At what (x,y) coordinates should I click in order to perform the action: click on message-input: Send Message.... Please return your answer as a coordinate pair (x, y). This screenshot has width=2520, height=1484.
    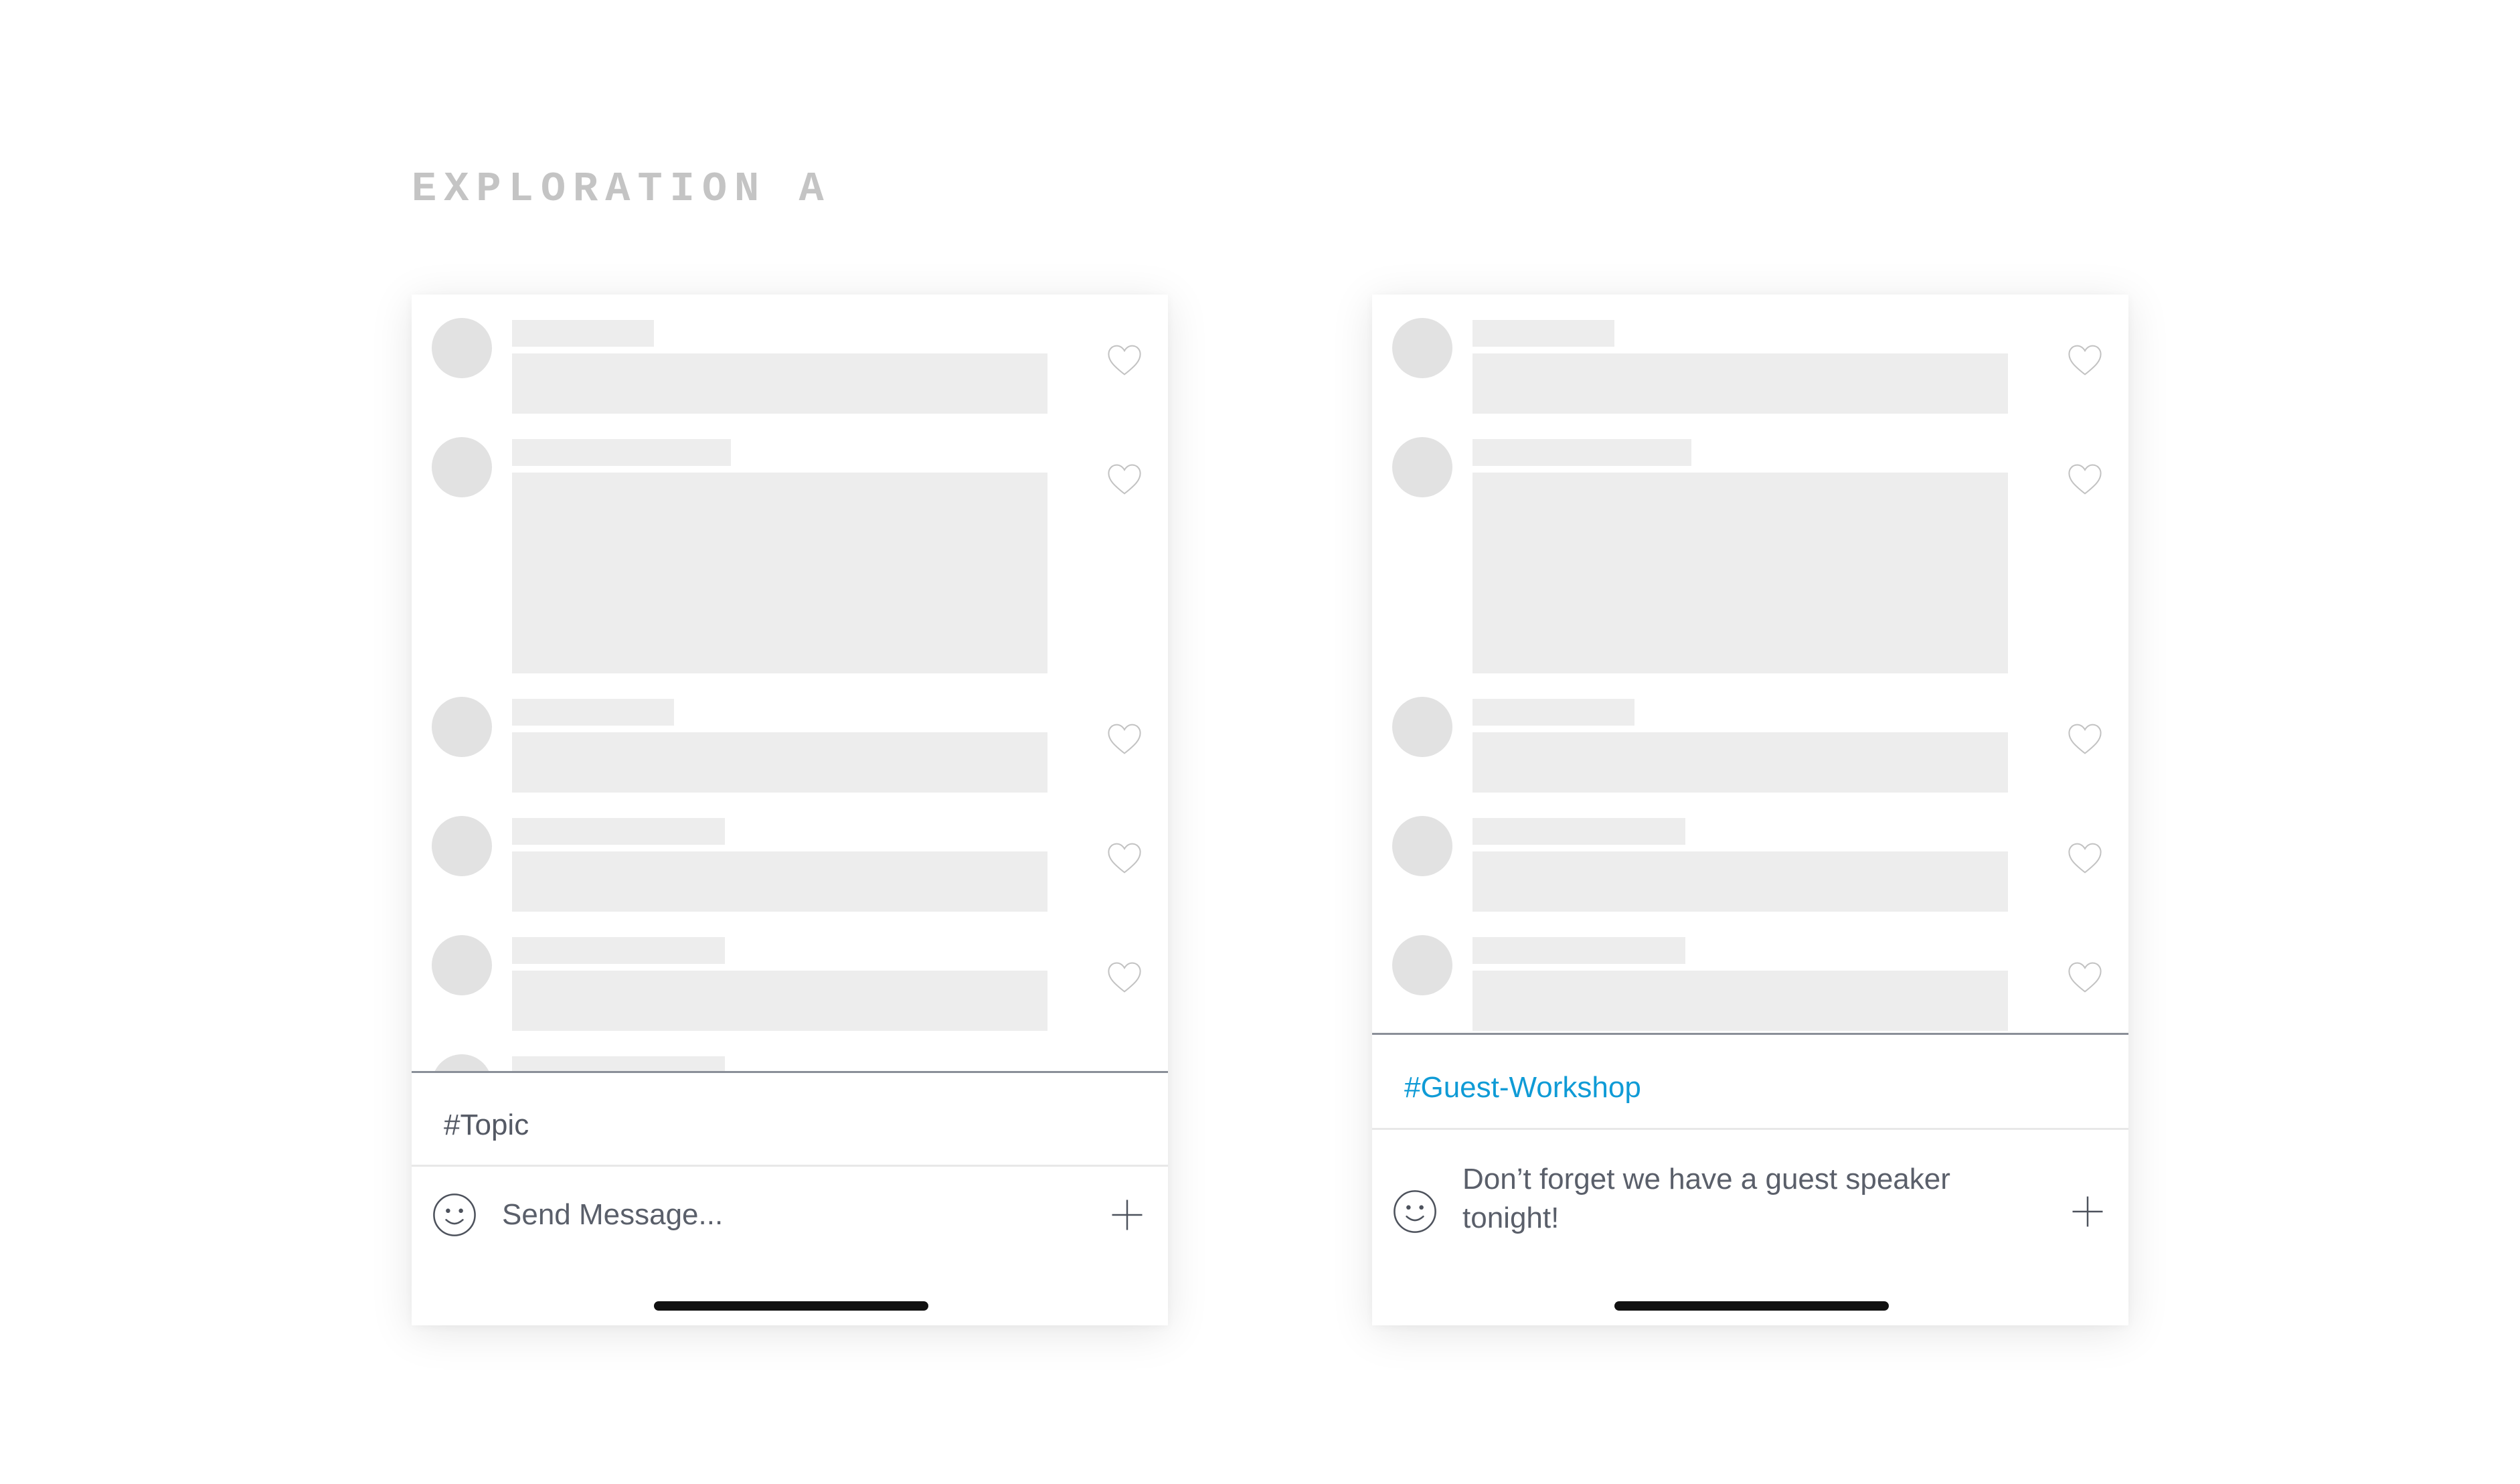
    Looking at the image, I should click on (769, 1215).